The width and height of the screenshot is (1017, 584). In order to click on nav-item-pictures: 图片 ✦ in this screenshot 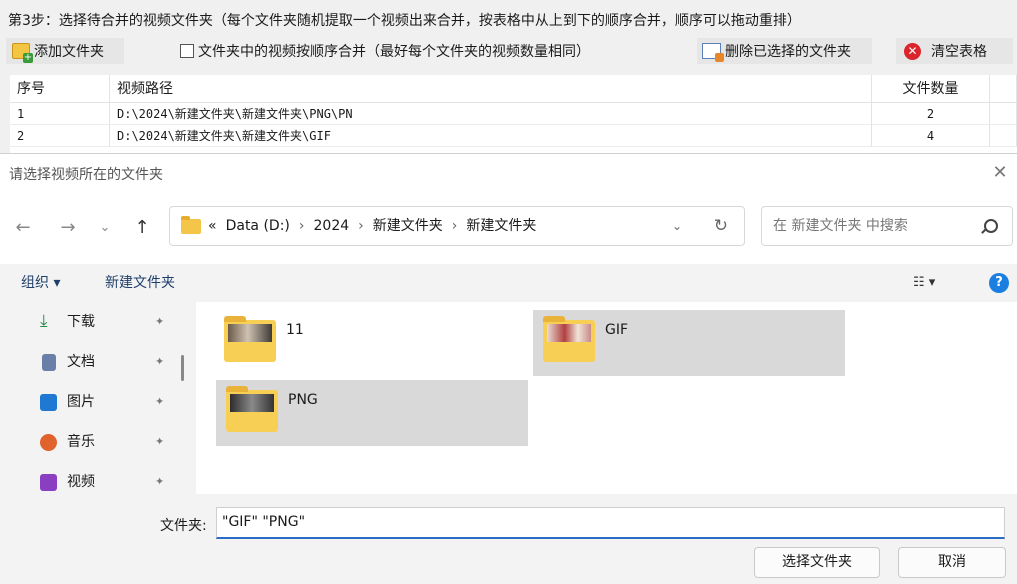, I will do `click(110, 402)`.